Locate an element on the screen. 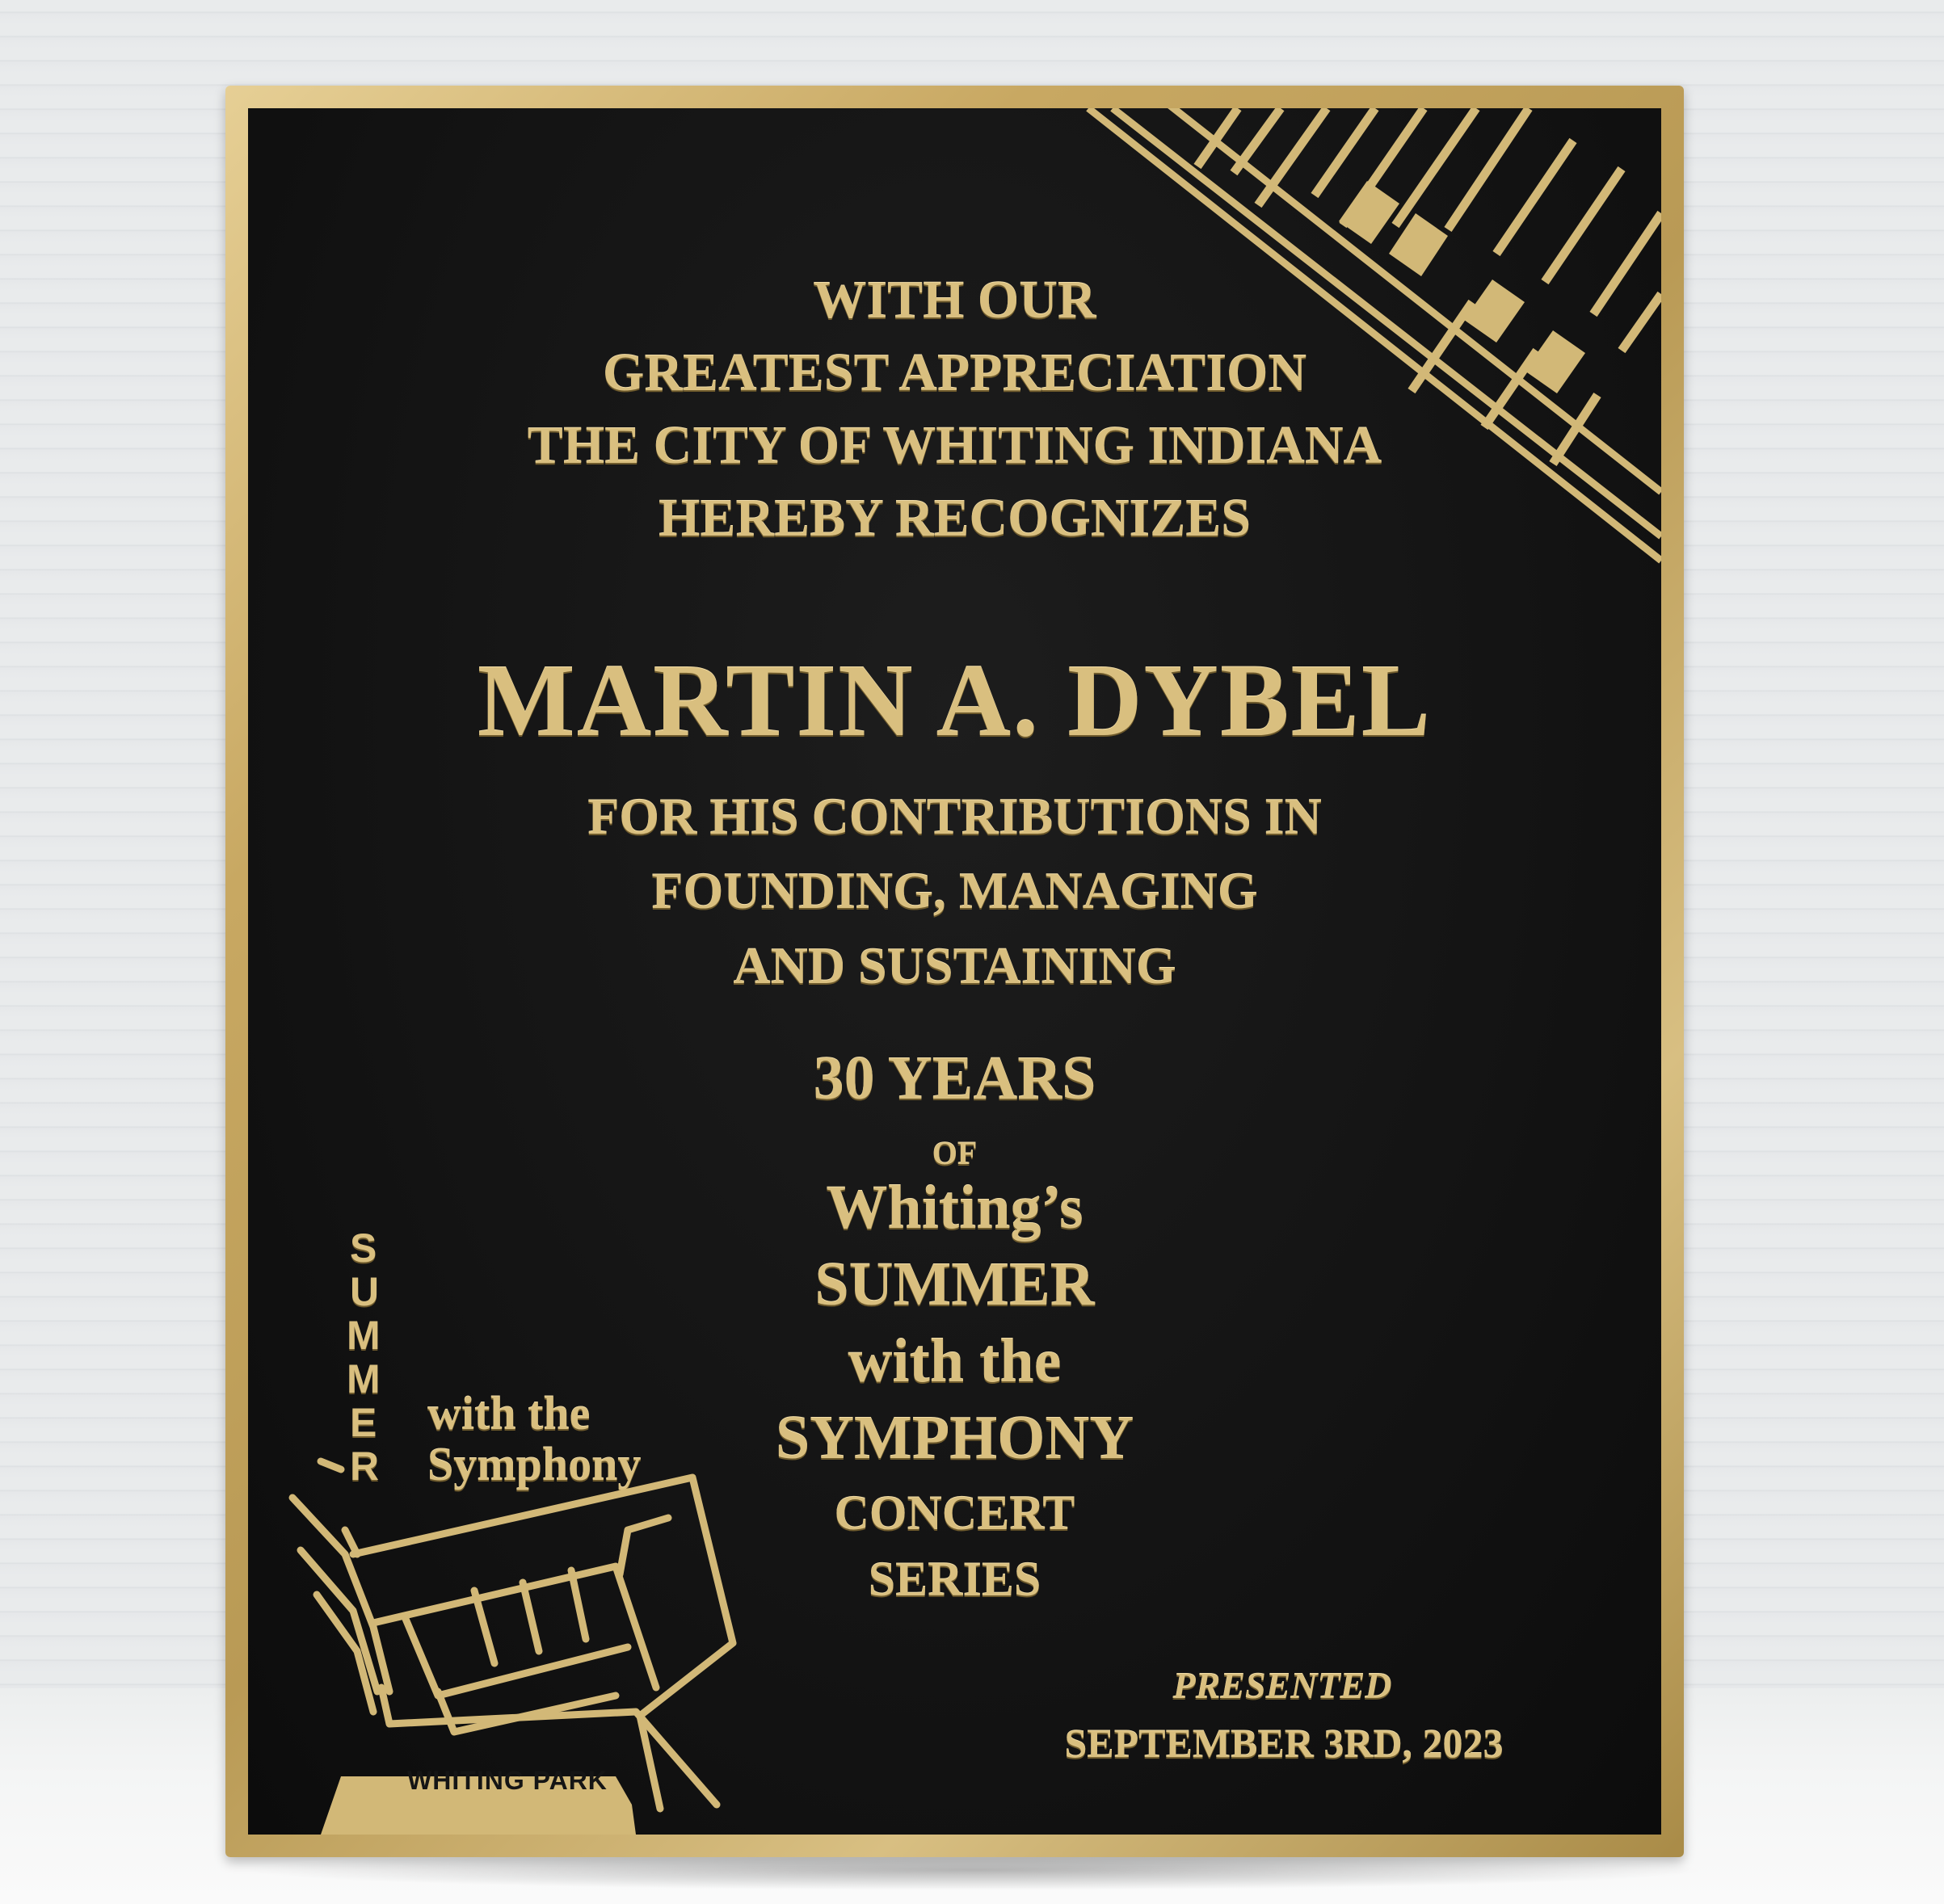 This screenshot has width=1944, height=1904. whiting-park-label: WHITING PARK is located at coordinates (507, 1780).